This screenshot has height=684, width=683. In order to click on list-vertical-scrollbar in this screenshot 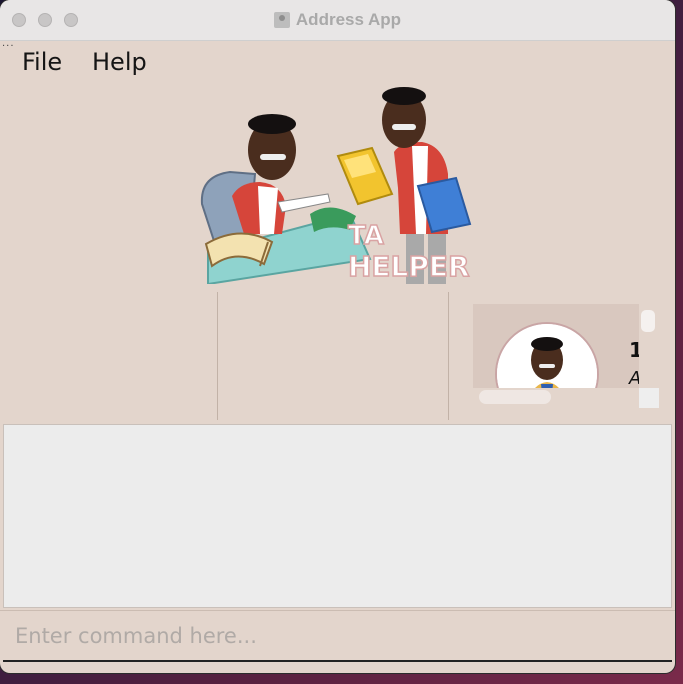, I will do `click(648, 321)`.